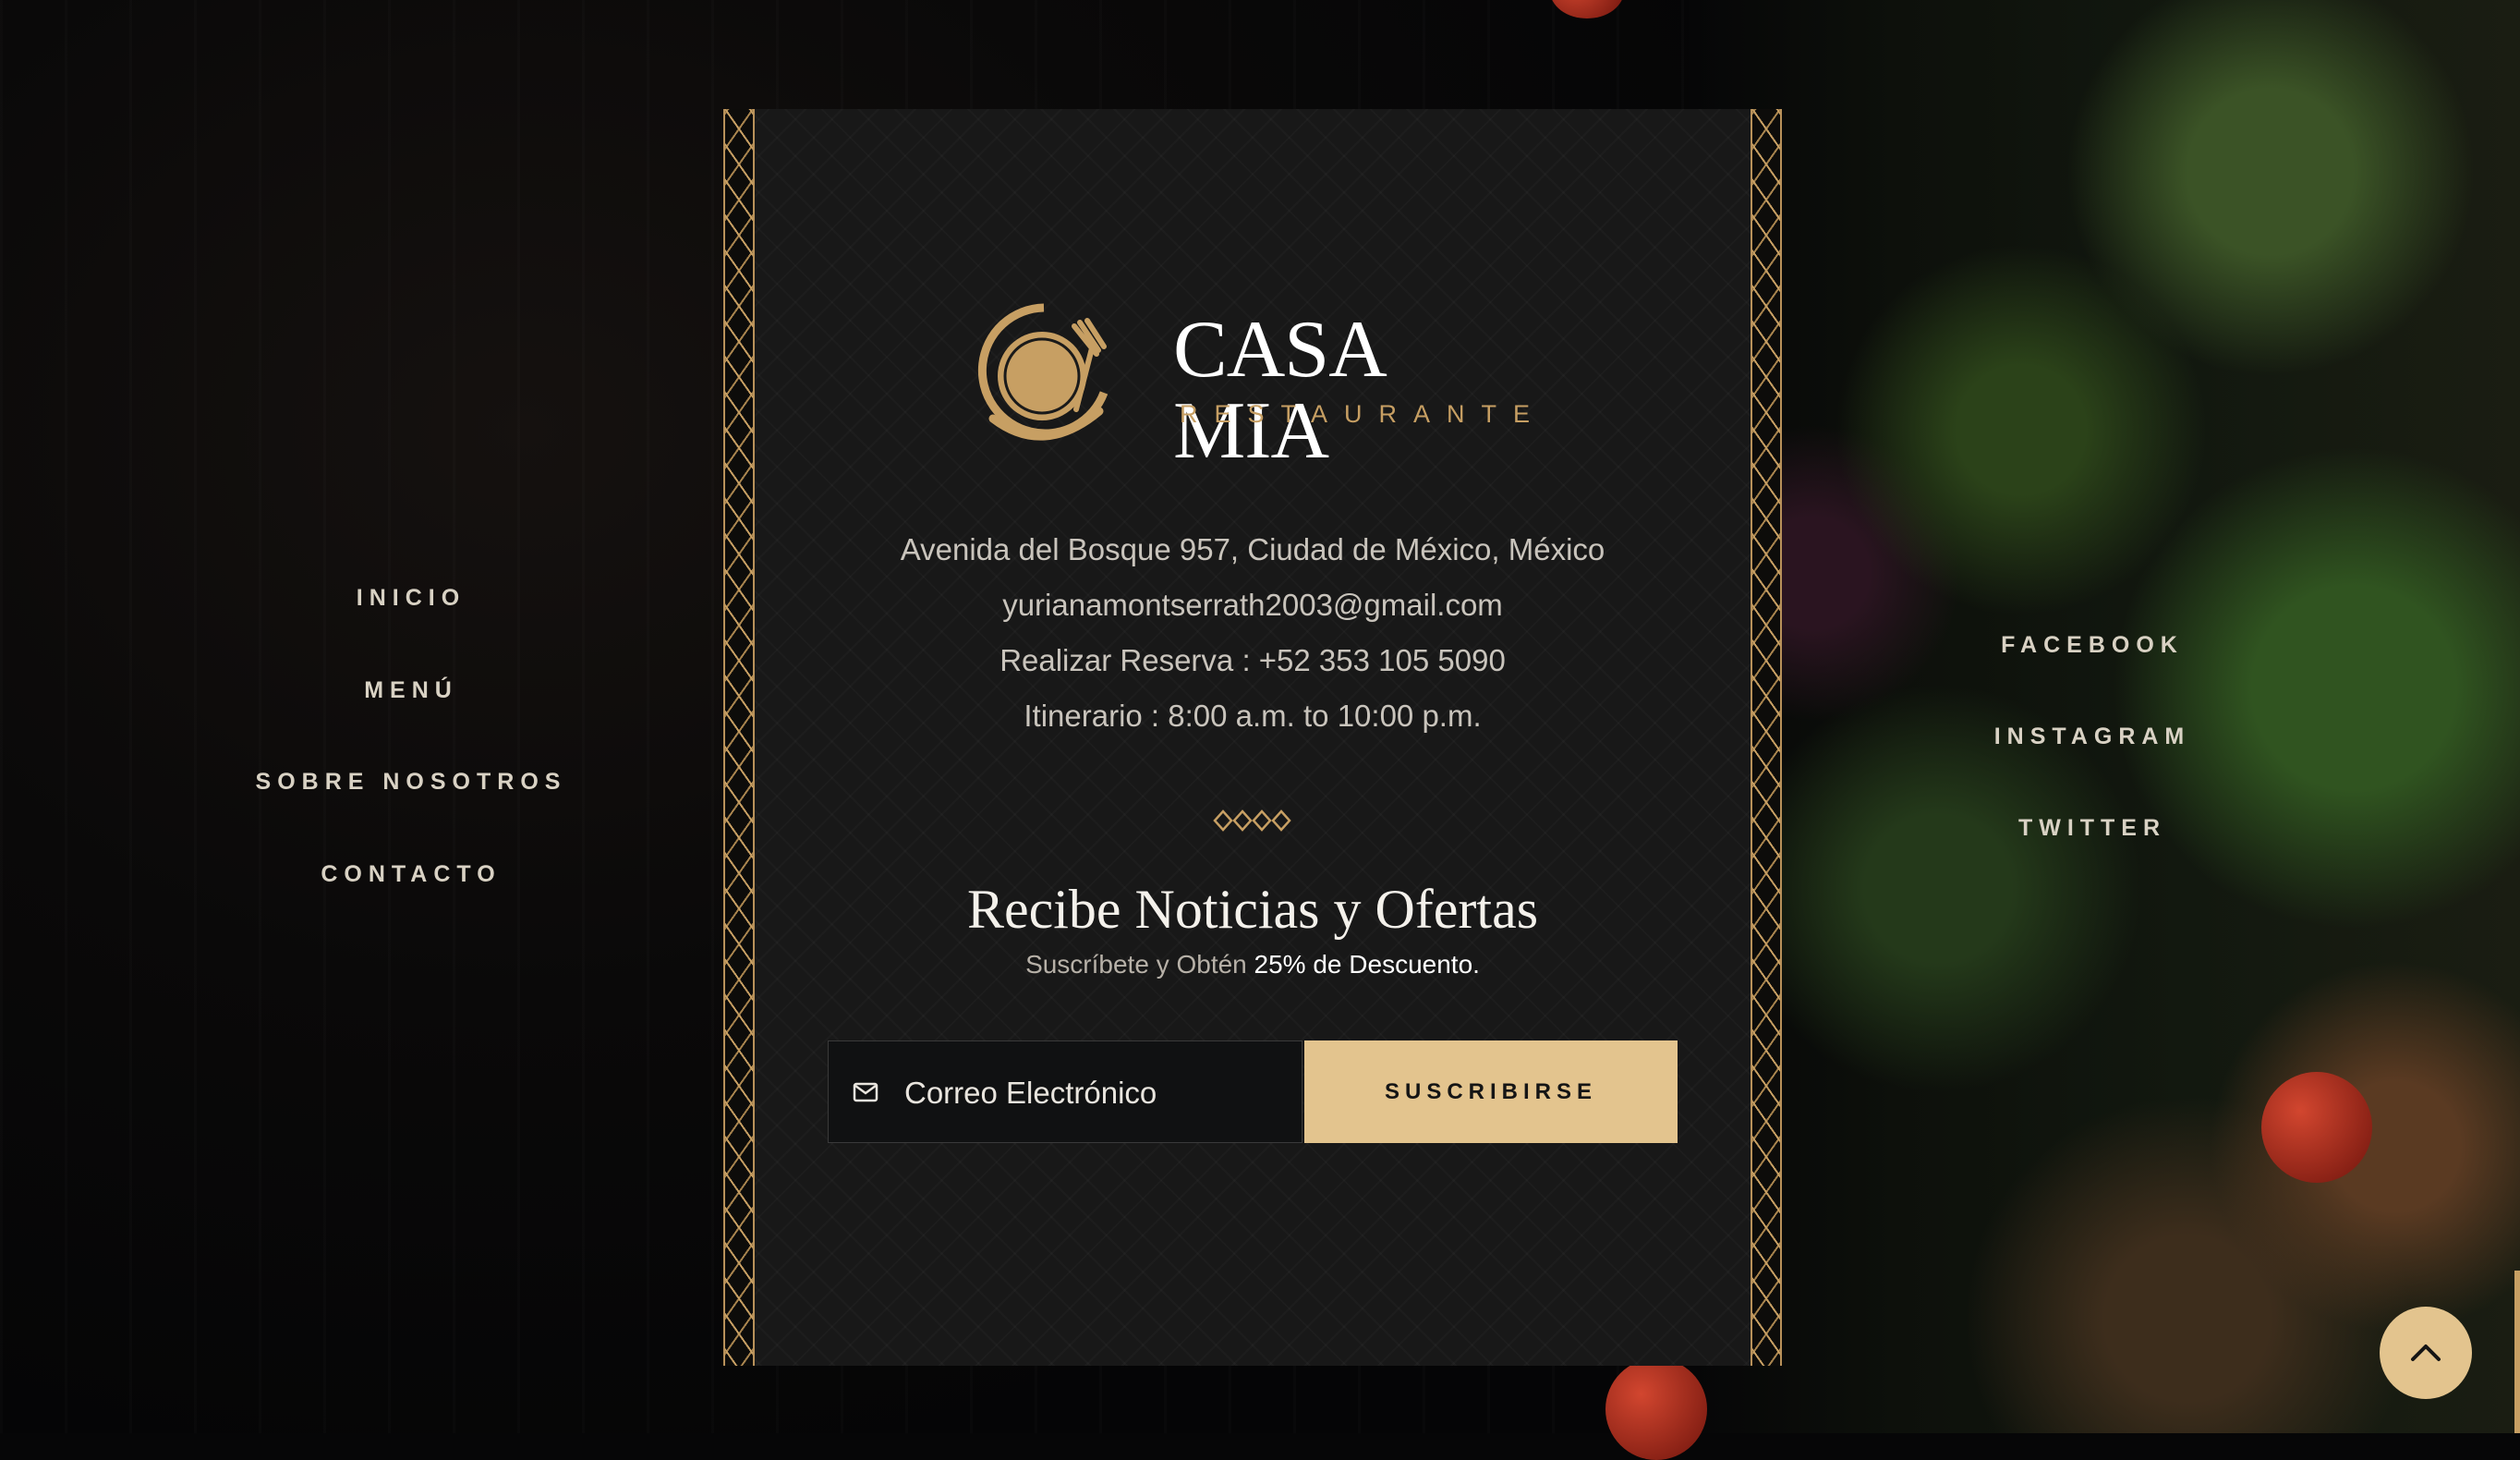 This screenshot has width=2520, height=1460. Describe the element at coordinates (1491, 1092) in the screenshot. I see `subscribe-button: SUSCRIBIRSE` at that location.